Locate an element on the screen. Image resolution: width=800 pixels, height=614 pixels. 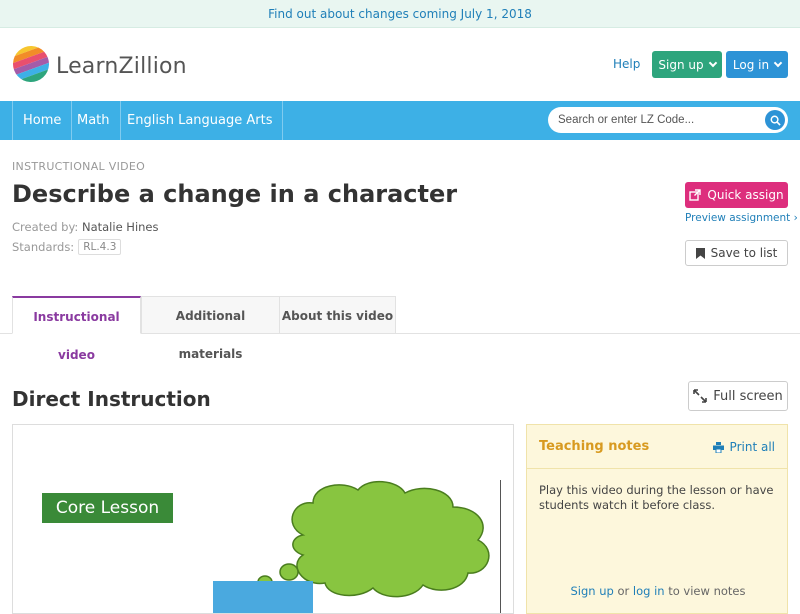
notes-view-text: to view notes is located at coordinates (707, 591).